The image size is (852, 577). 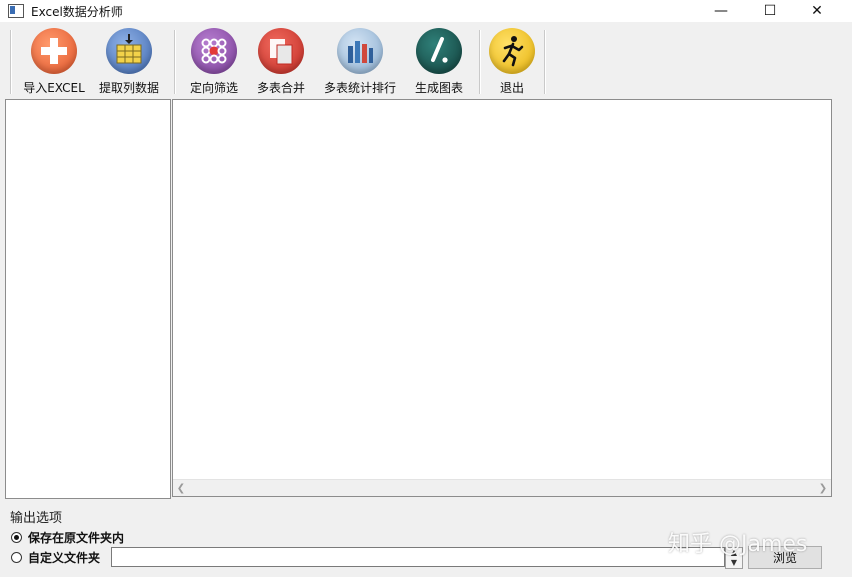 What do you see at coordinates (502, 487) in the screenshot?
I see `horizontal-scrollbar: ❮ ❯` at bounding box center [502, 487].